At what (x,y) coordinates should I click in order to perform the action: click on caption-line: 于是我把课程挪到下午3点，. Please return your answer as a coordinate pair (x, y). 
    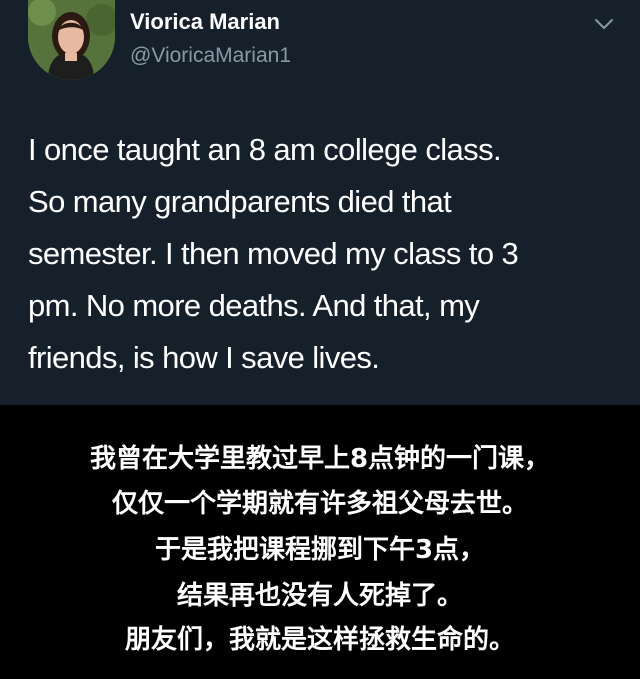
    Looking at the image, I should click on (320, 550).